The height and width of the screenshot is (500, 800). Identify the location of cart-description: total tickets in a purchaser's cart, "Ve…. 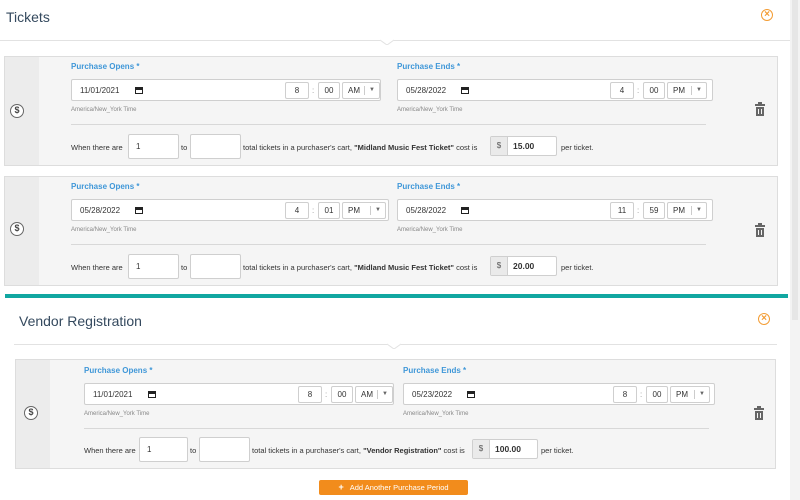
(358, 450).